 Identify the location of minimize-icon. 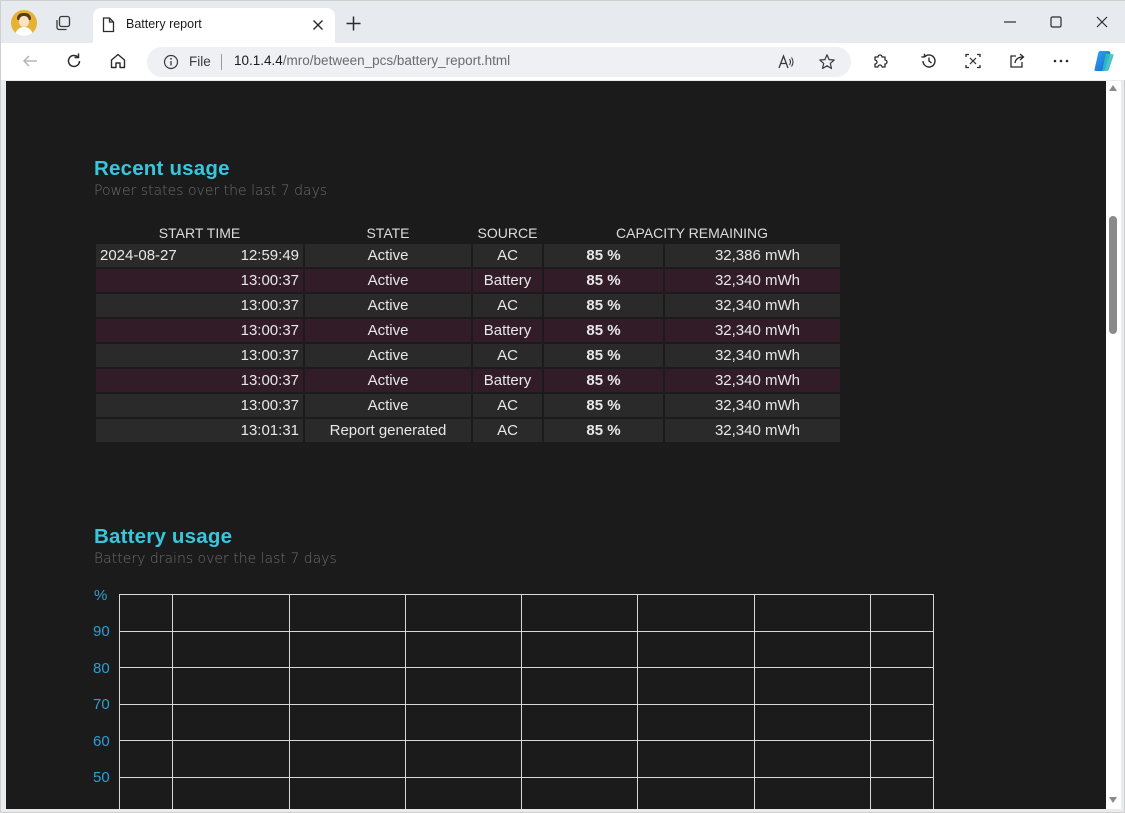
(1010, 22).